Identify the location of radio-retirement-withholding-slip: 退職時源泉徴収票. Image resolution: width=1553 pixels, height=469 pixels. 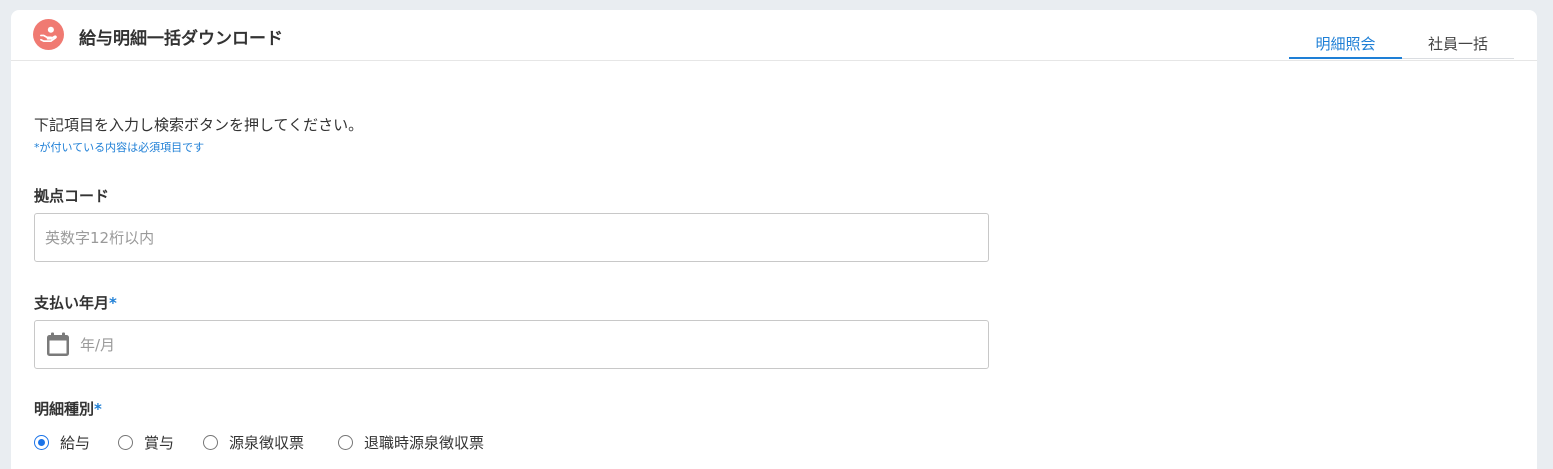
(411, 442).